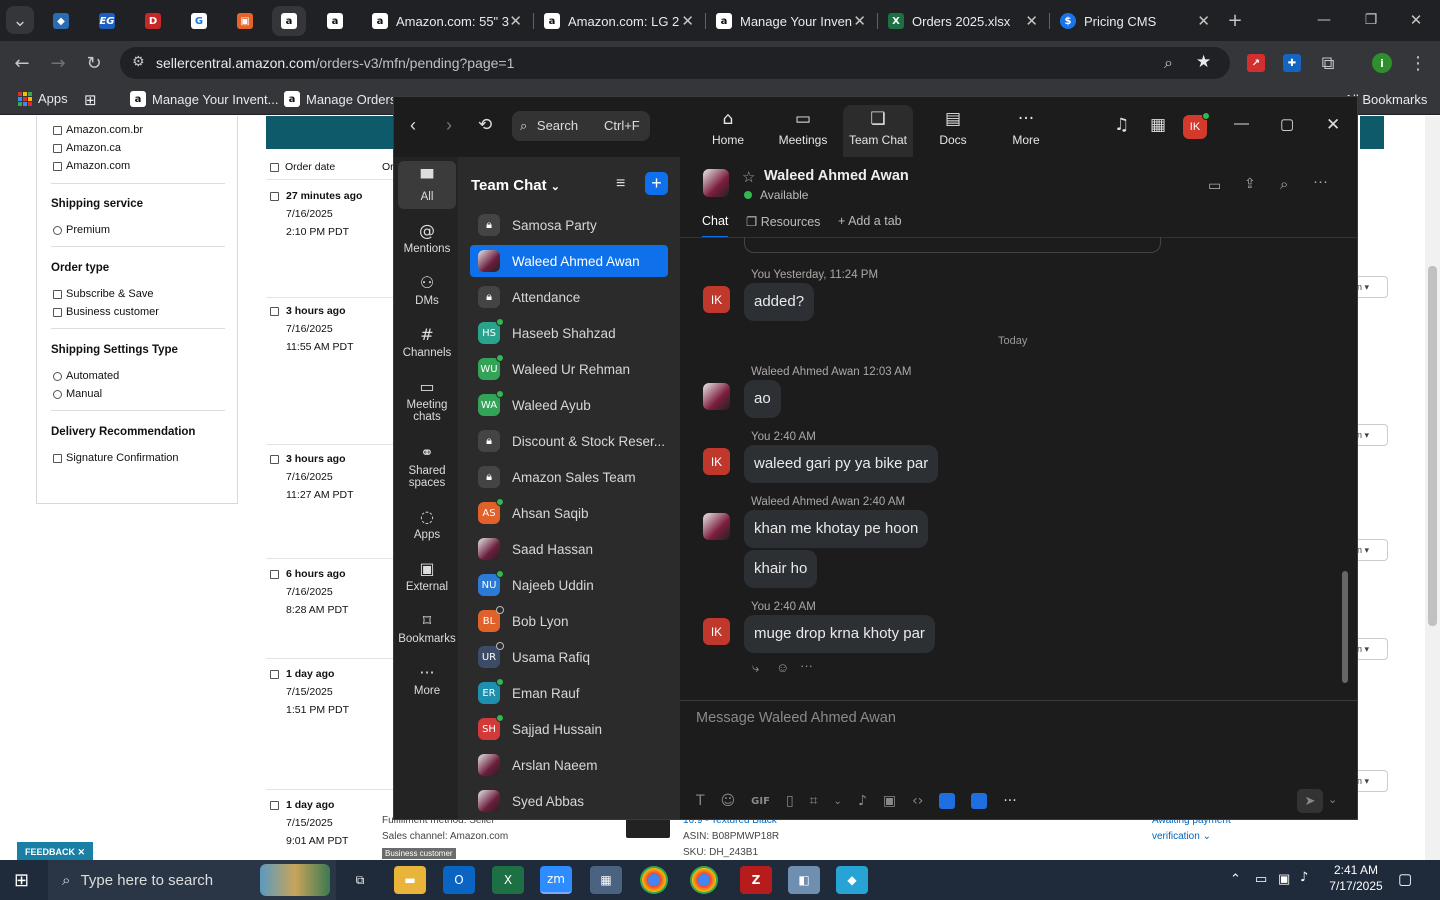 Image resolution: width=1440 pixels, height=900 pixels. Describe the element at coordinates (98, 130) in the screenshot. I see `filter-marketplace-br: Amazon.com.br` at that location.